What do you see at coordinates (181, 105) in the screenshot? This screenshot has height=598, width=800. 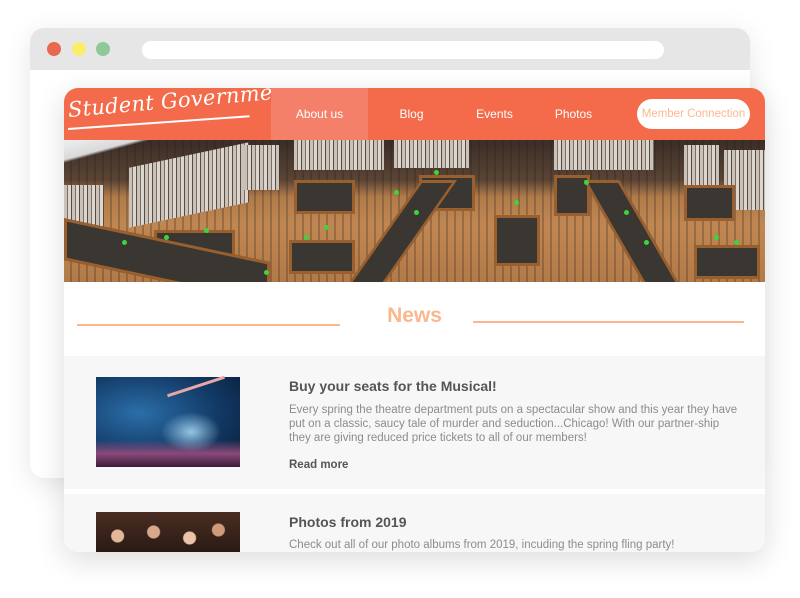 I see `site-logo: Student Government` at bounding box center [181, 105].